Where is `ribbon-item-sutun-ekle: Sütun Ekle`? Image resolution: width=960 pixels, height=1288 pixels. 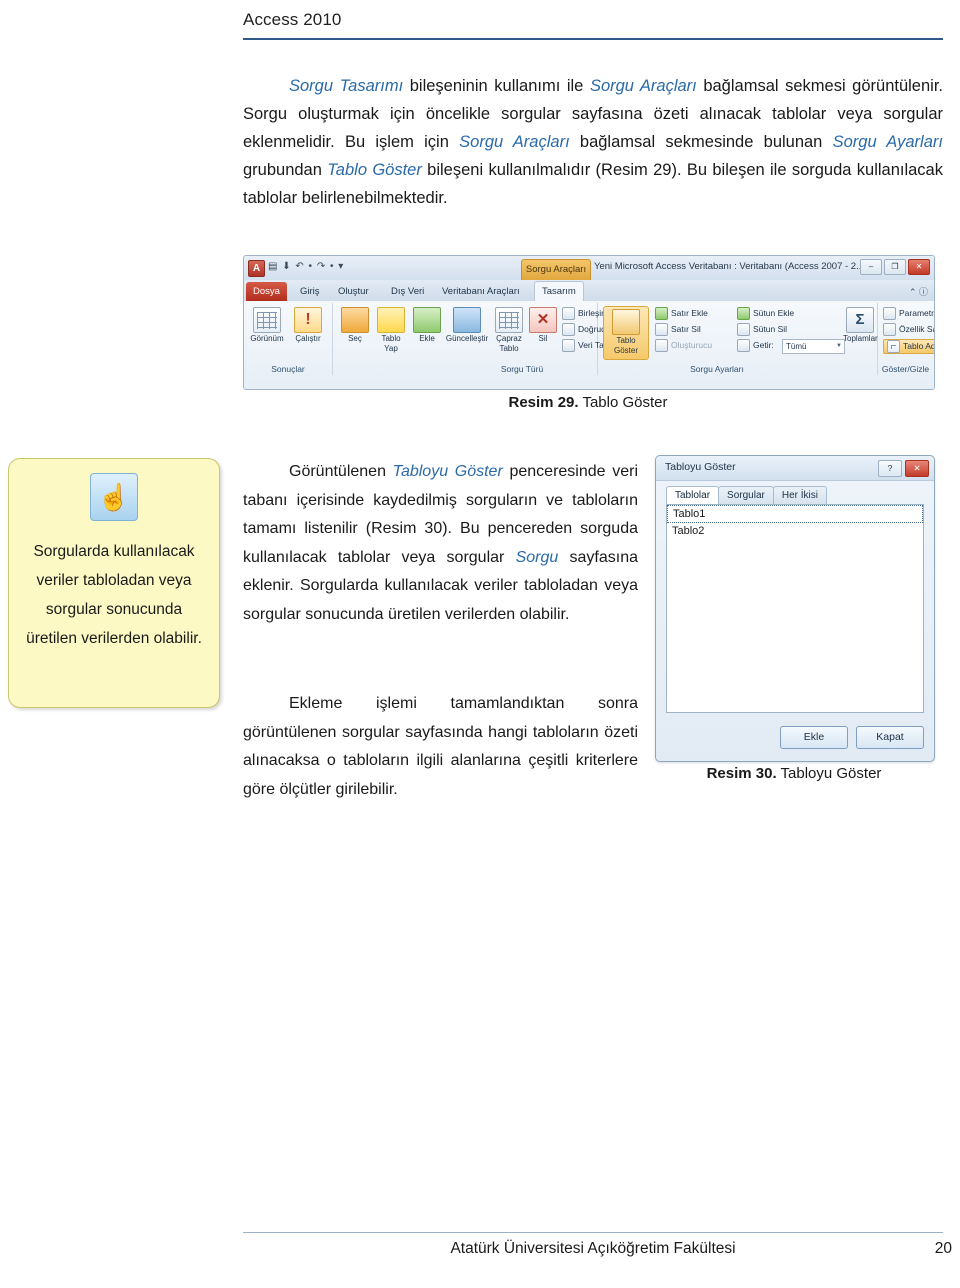 ribbon-item-sutun-ekle: Sütun Ekle is located at coordinates (765, 314).